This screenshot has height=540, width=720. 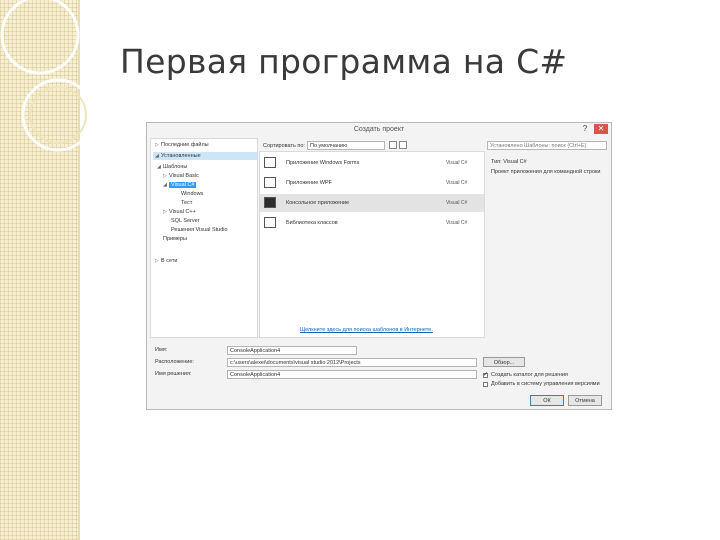 What do you see at coordinates (292, 350) in the screenshot?
I see `project-name-input: ConsoleApplication4` at bounding box center [292, 350].